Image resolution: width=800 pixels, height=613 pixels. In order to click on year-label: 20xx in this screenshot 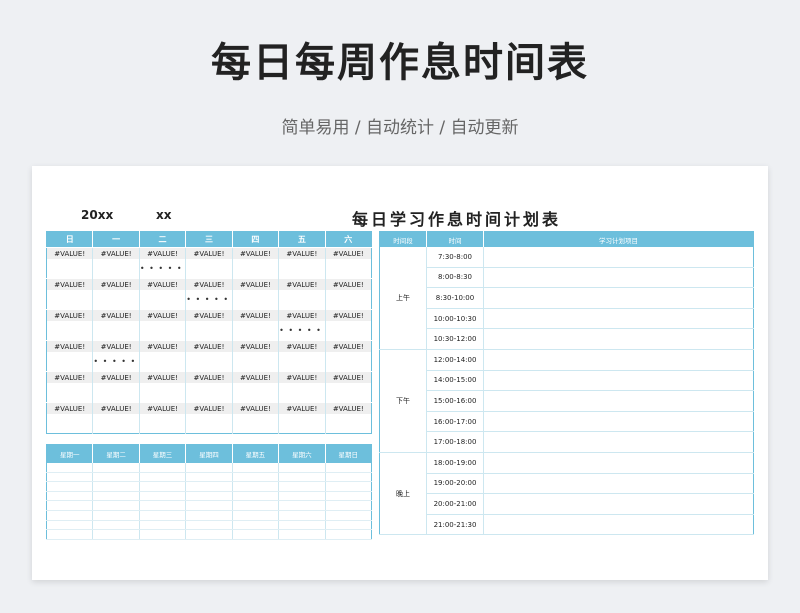, I will do `click(97, 215)`.